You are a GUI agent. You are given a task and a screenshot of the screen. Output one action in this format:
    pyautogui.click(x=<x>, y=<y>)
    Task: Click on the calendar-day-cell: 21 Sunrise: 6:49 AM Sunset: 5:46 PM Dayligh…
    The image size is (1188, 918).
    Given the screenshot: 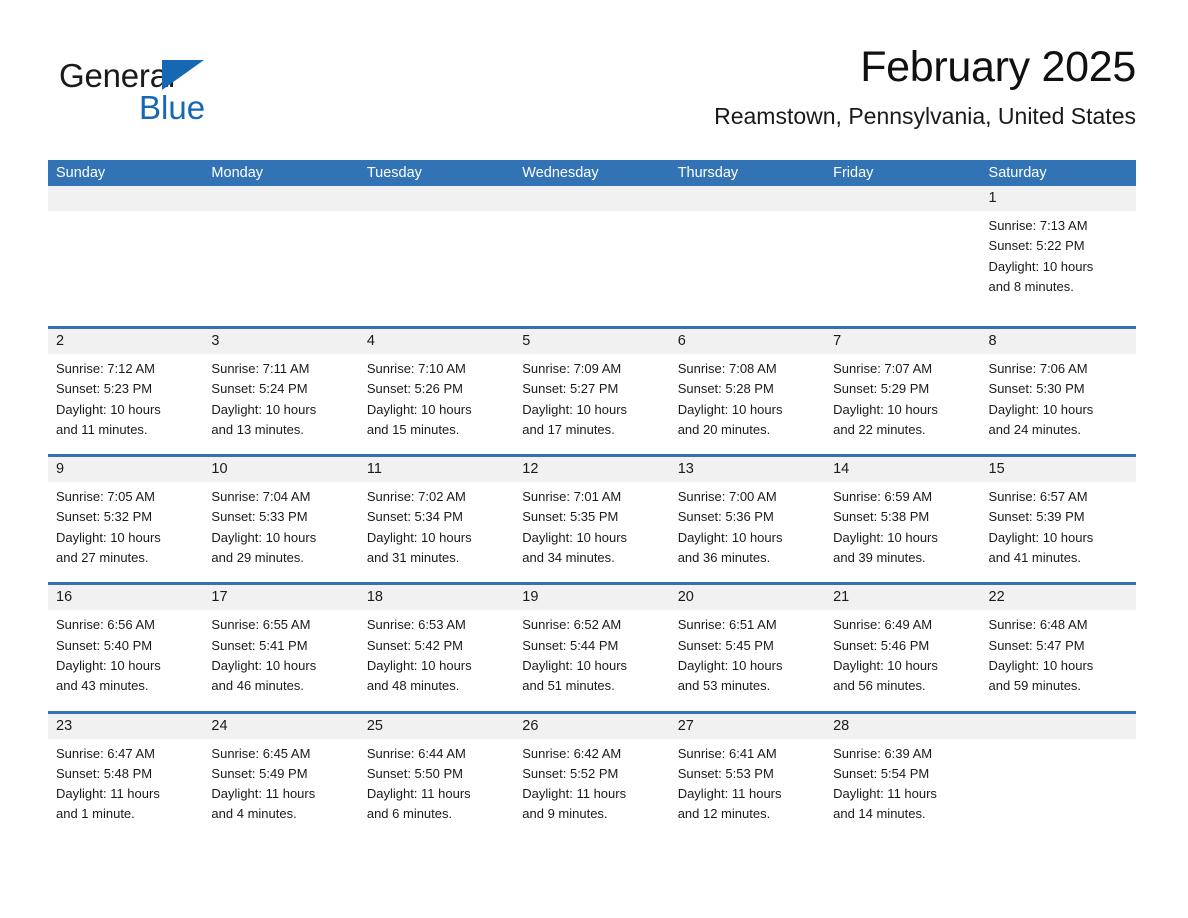 What is the action you would take?
    pyautogui.click(x=903, y=648)
    